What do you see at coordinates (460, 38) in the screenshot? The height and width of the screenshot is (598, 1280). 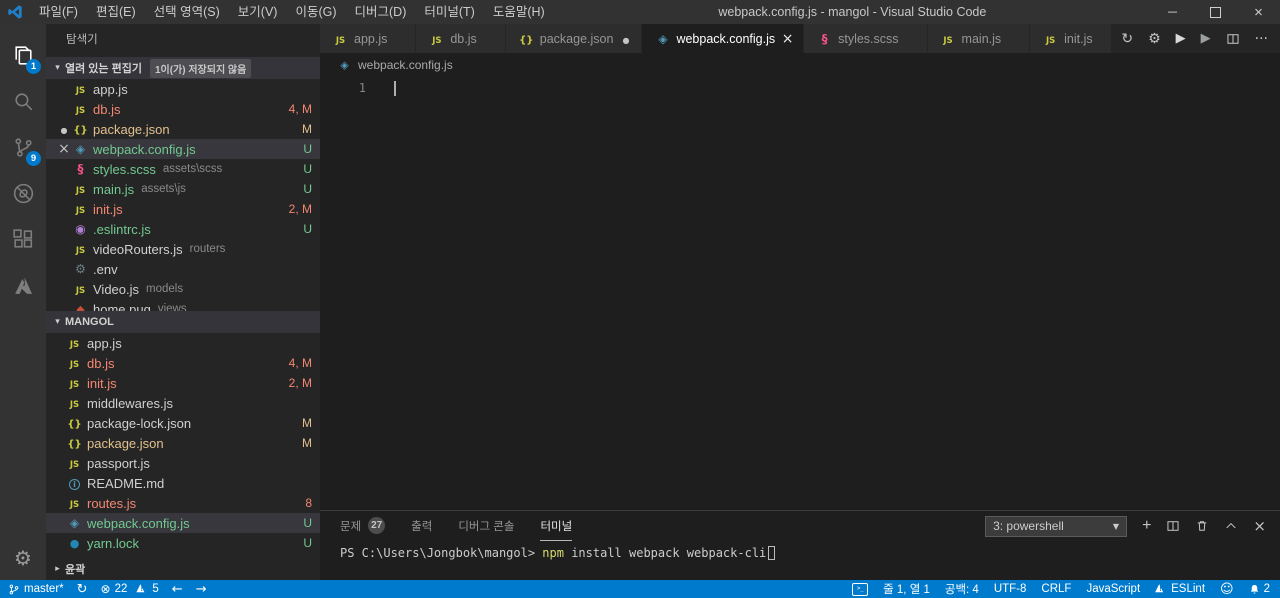 I see `editor-tab: db.js` at bounding box center [460, 38].